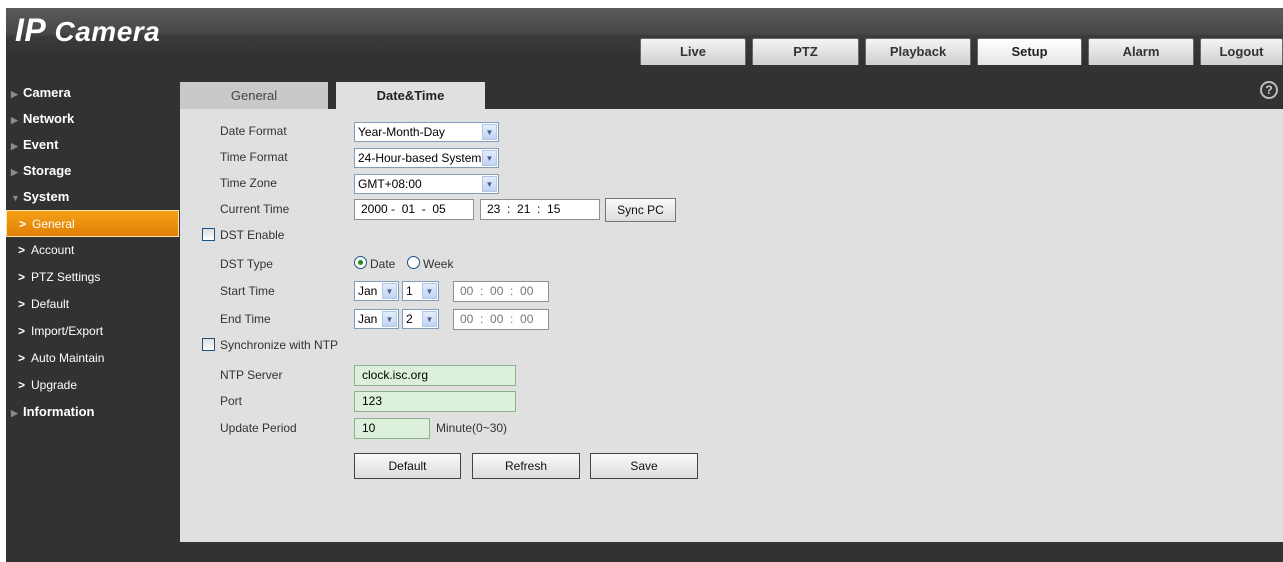 The width and height of the screenshot is (1283, 562). I want to click on port-label: Port, so click(231, 401).